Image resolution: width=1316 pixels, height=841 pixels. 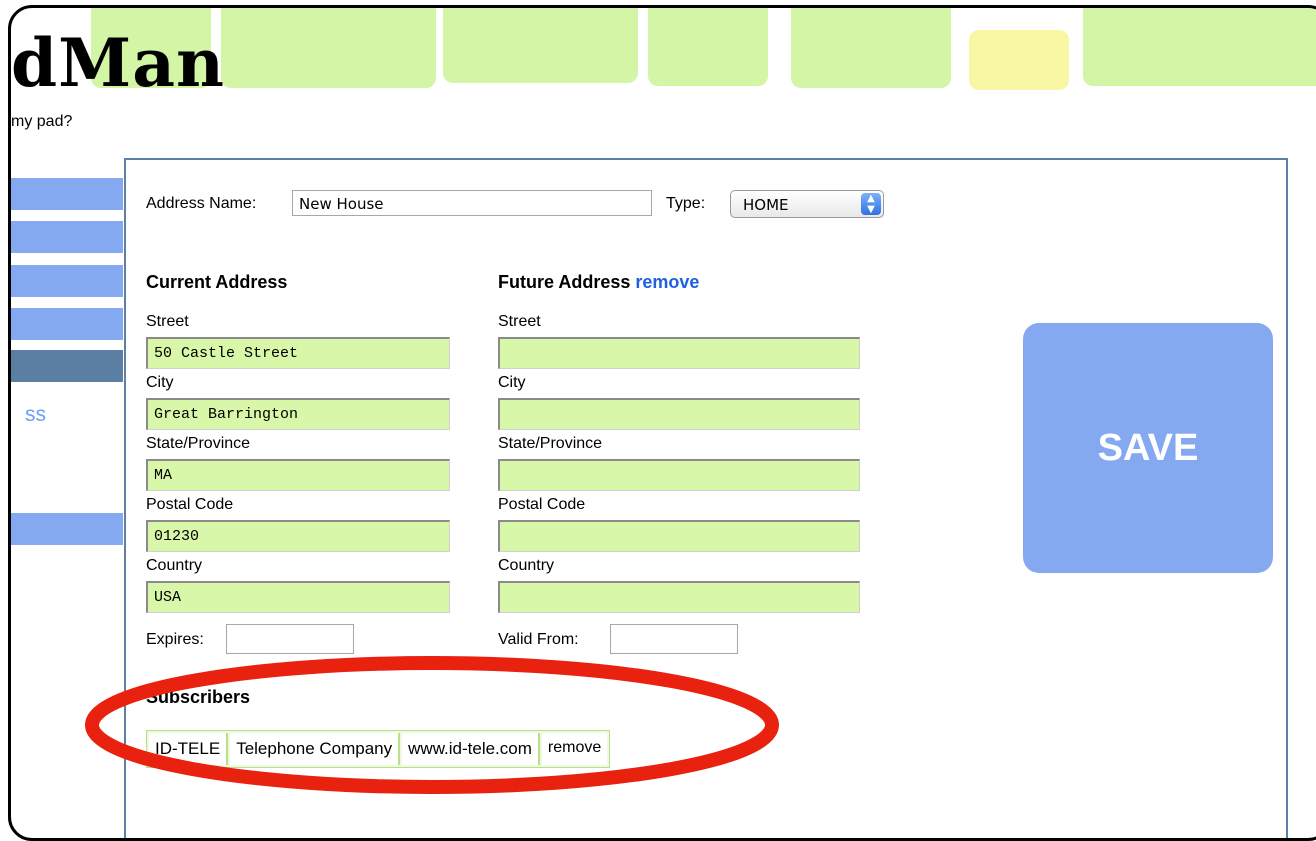 I want to click on current-state-label: State/Province, so click(x=198, y=443).